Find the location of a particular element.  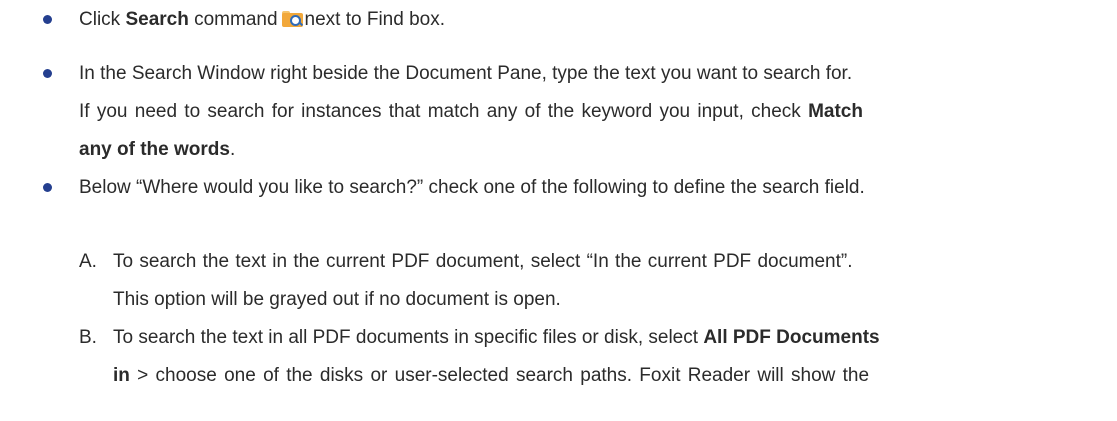

step-text: Click is located at coordinates (102, 19).